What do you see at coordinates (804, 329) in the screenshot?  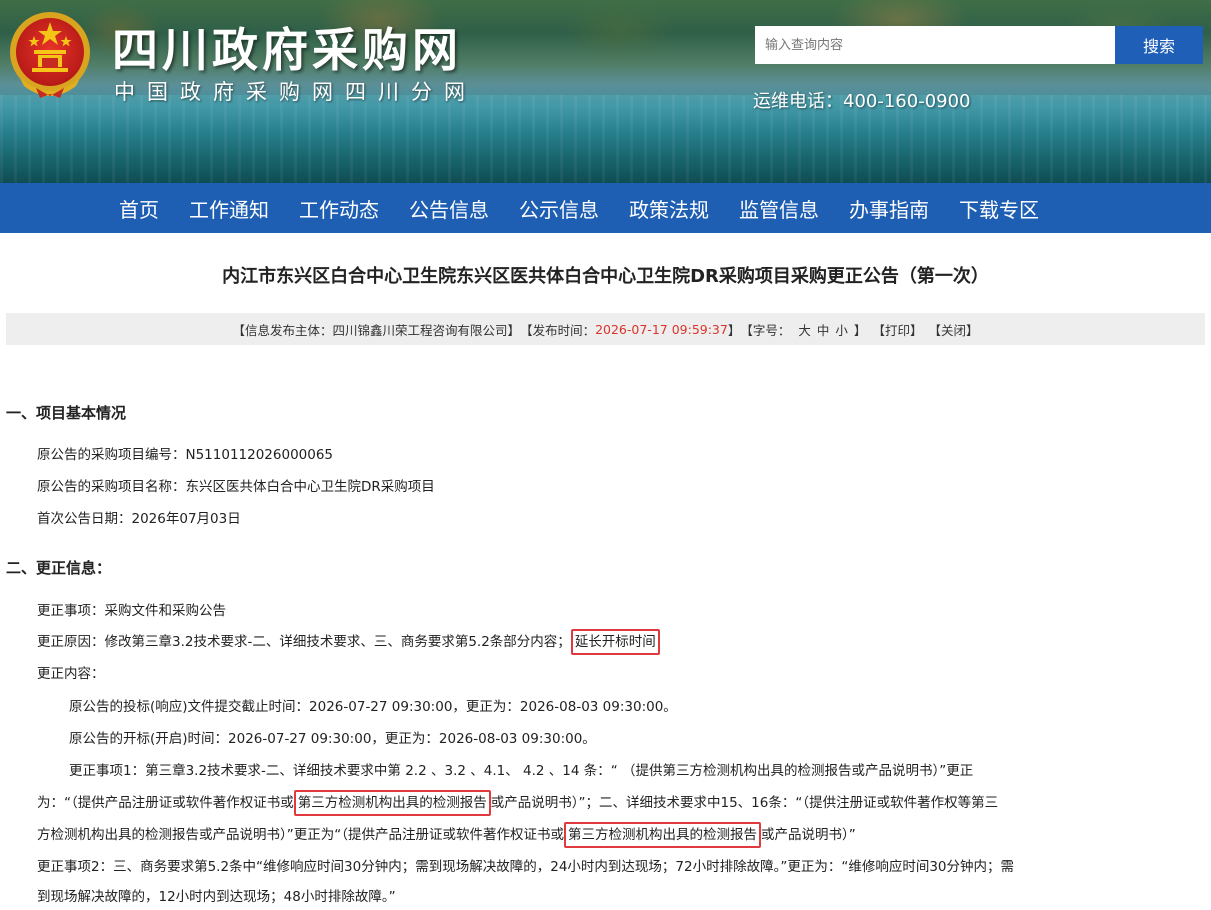 I see `font-size-large-link: 大` at bounding box center [804, 329].